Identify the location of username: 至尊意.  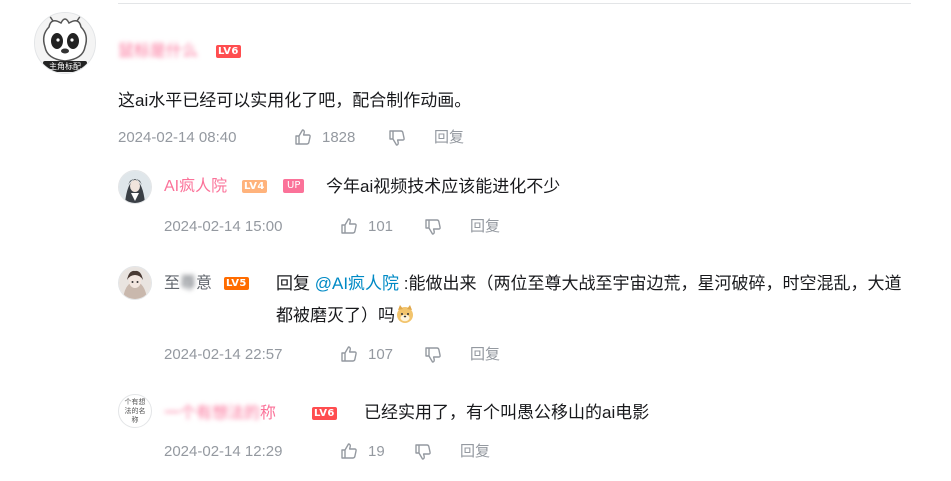
(188, 284).